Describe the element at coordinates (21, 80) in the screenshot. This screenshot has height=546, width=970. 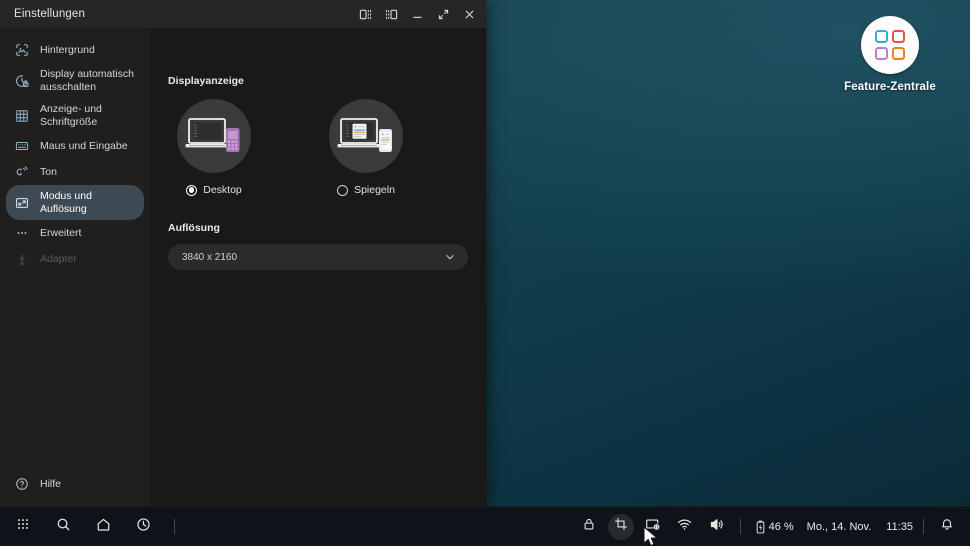
I see `screen-timeout-icon` at that location.